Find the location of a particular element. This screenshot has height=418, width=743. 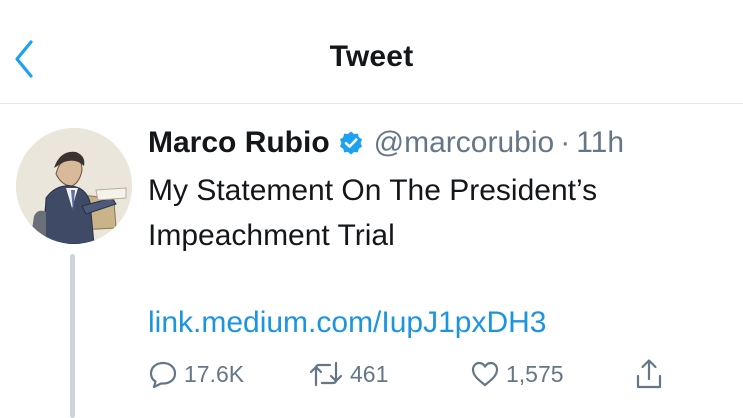

avatar is located at coordinates (74, 186).